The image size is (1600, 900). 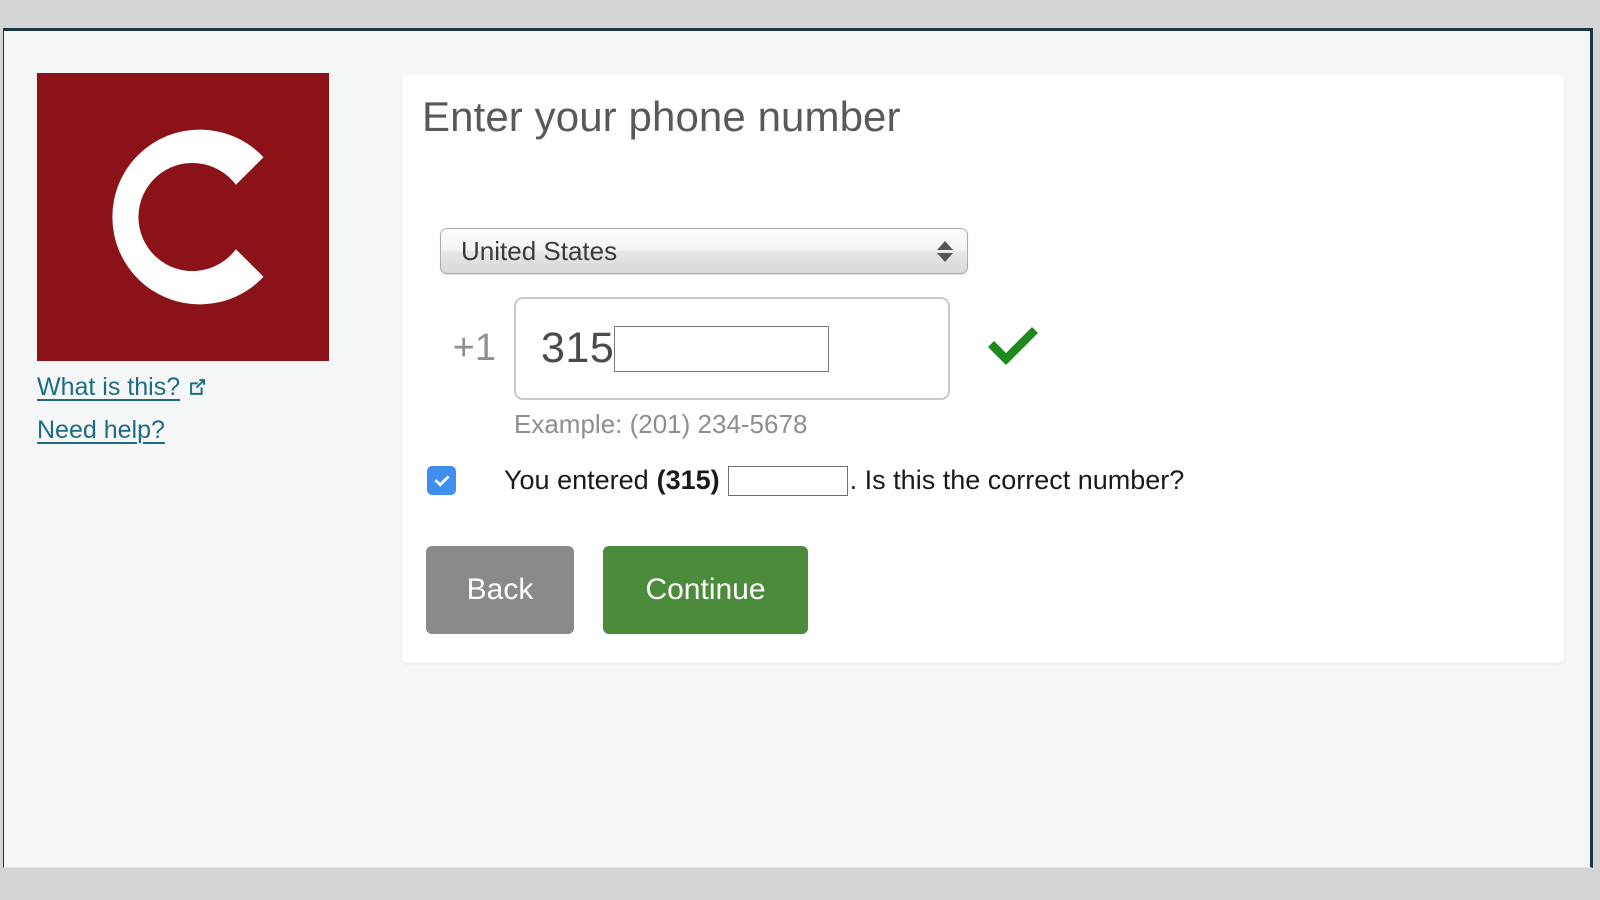 What do you see at coordinates (197, 385) in the screenshot?
I see `external-link-icon` at bounding box center [197, 385].